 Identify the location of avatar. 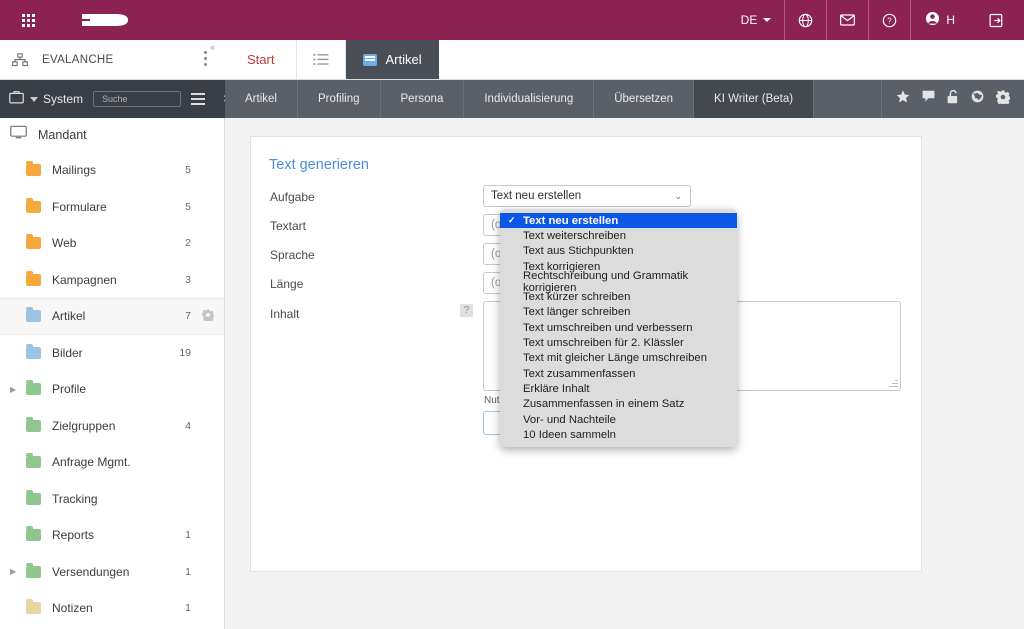
(932, 20).